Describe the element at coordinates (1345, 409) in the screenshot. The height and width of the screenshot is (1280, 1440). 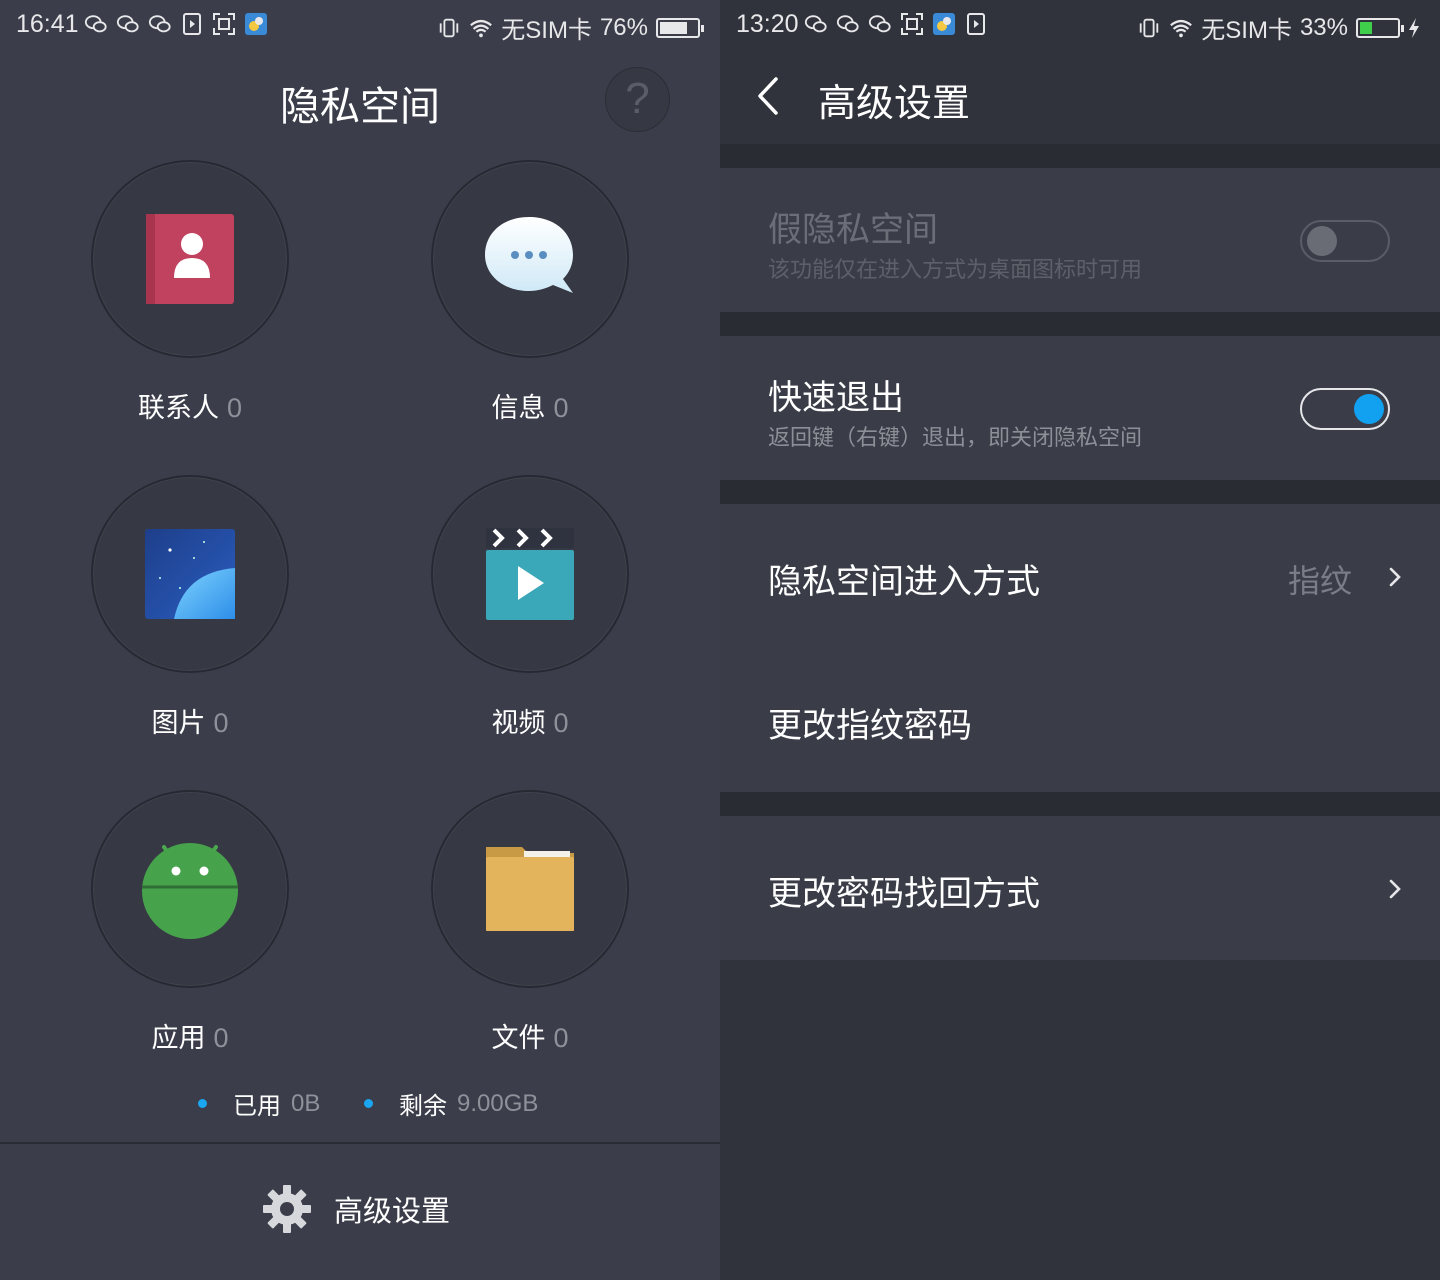
I see `quick-exit-toggle` at that location.